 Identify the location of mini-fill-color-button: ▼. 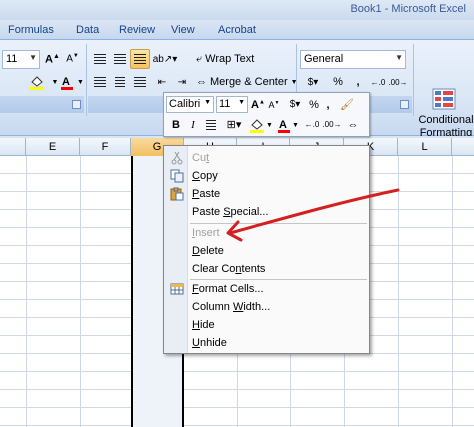
(261, 124).